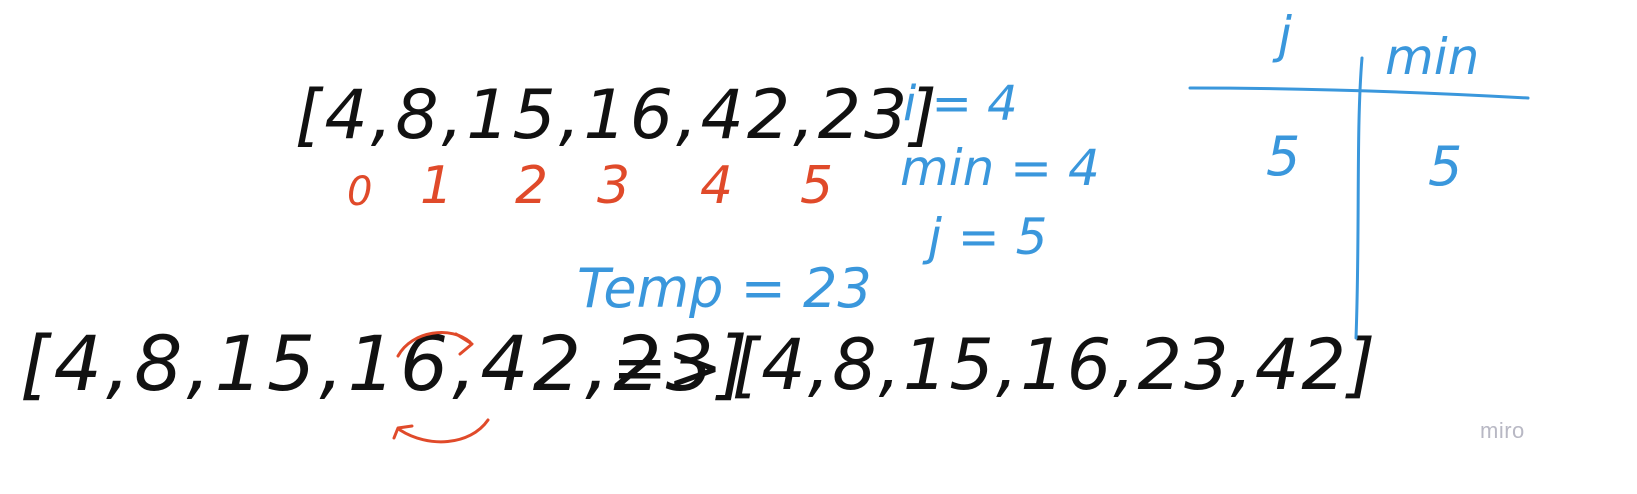 This screenshot has width=1637, height=494. I want to click on table-horizontal-rule, so click(1359, 93).